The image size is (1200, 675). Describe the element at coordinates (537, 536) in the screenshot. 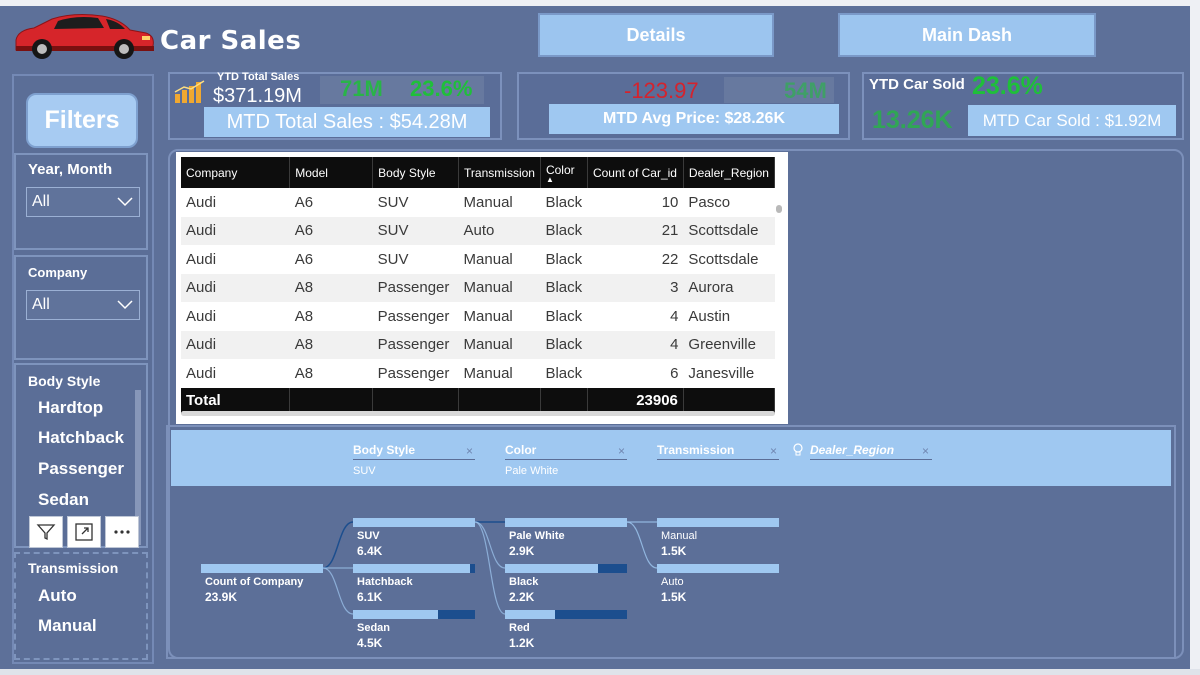

I see `tree-node-label: Pale White` at that location.